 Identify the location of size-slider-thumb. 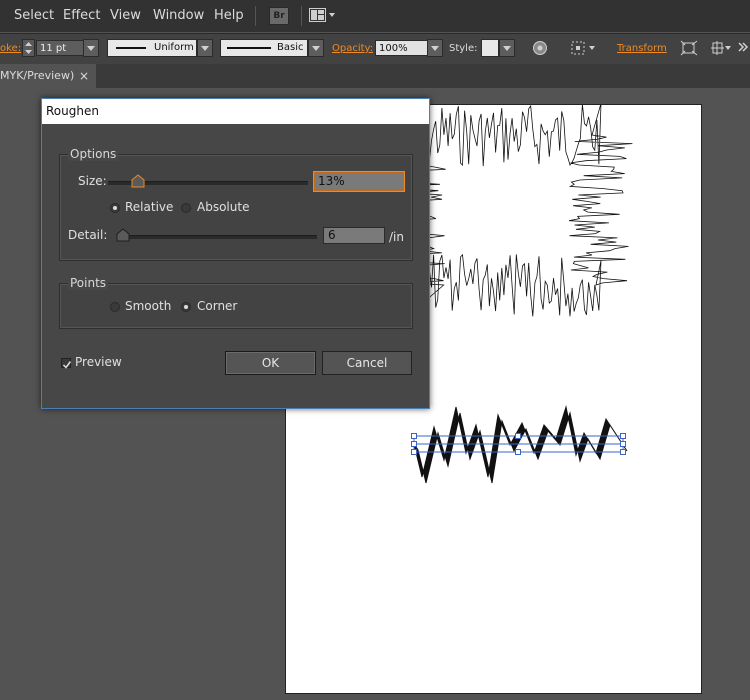
(138, 182).